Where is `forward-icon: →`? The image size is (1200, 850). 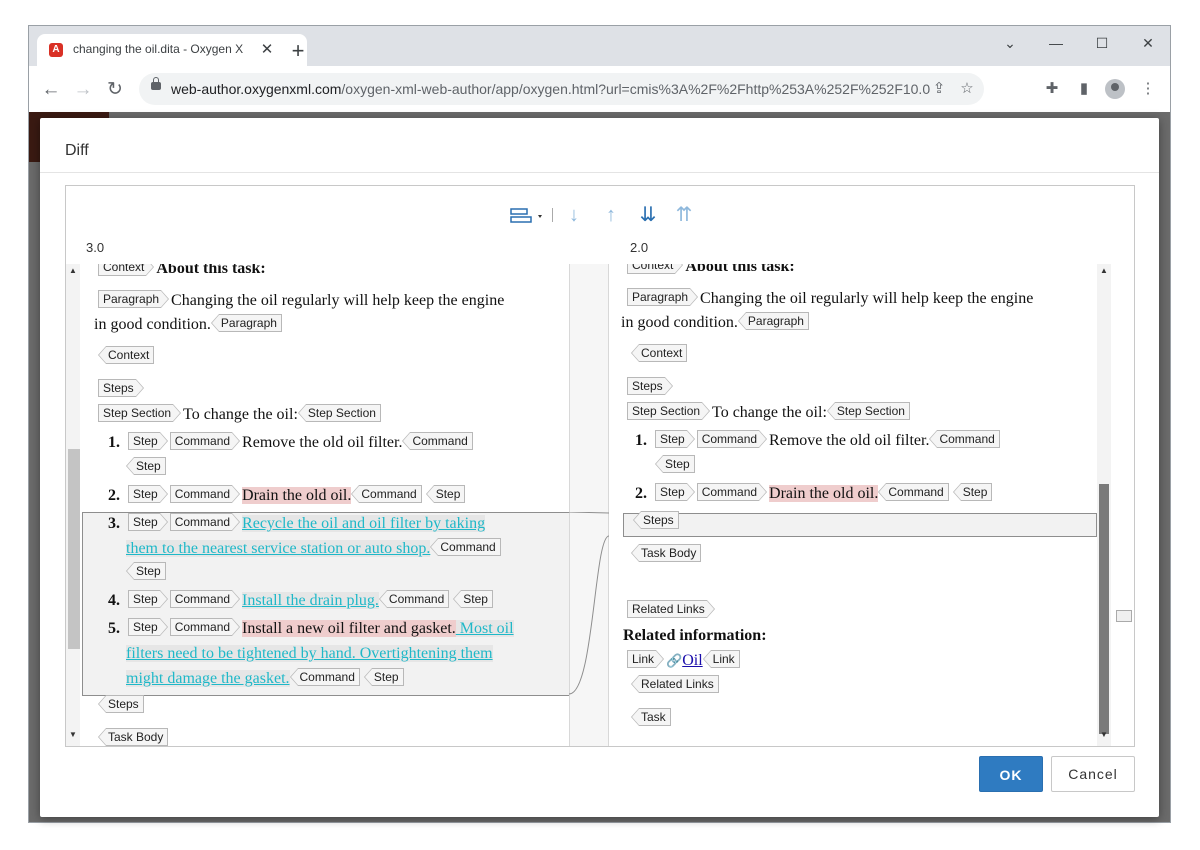
forward-icon: → is located at coordinates (83, 90).